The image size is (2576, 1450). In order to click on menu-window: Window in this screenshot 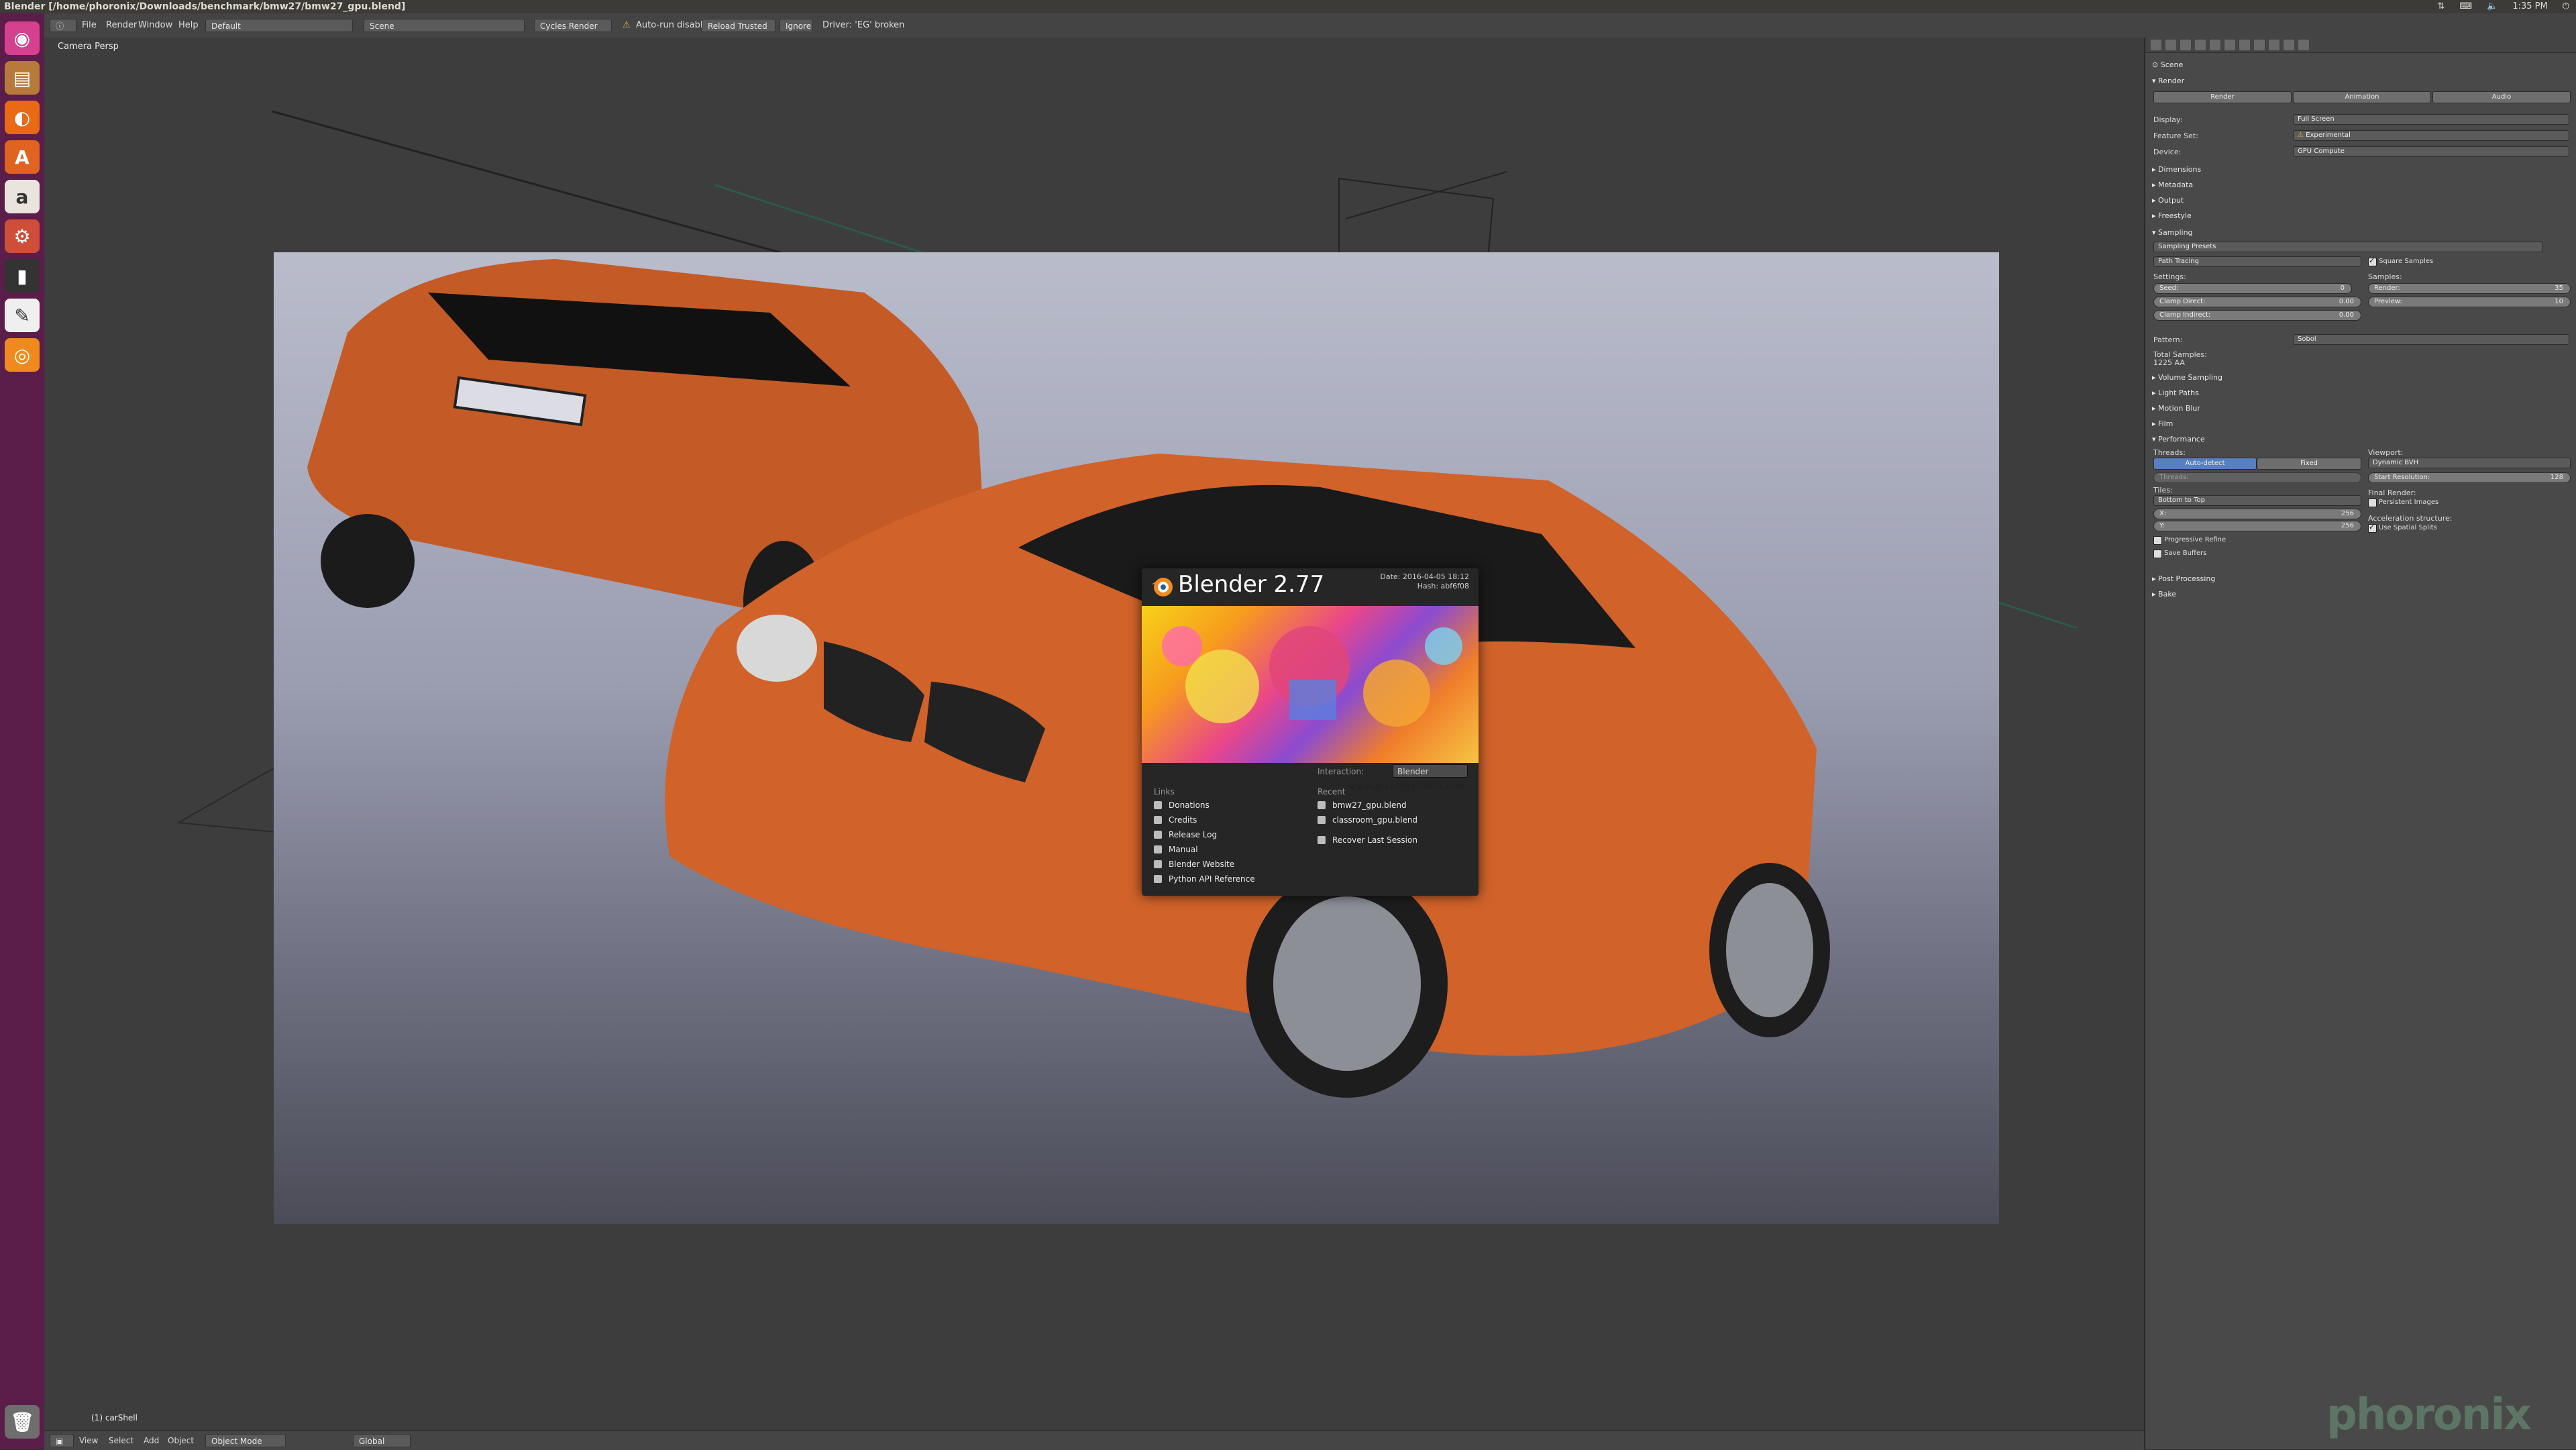, I will do `click(155, 25)`.